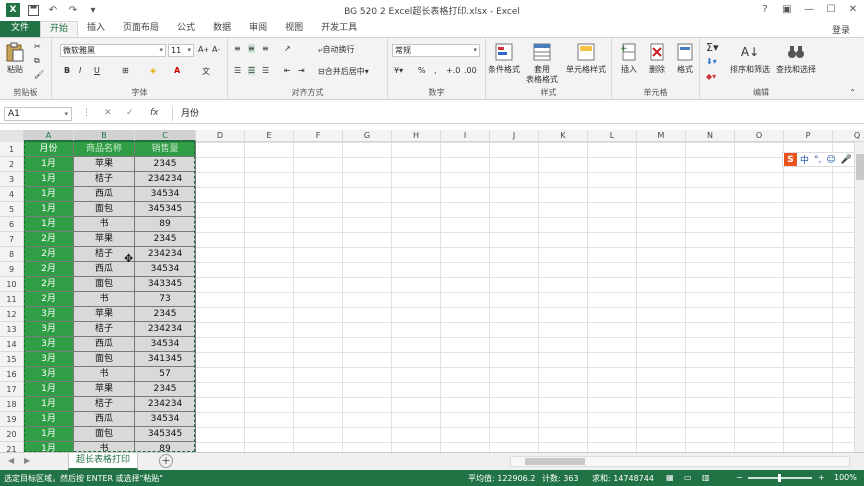 This screenshot has width=864, height=486. I want to click on tab-insert: 插入, so click(96, 29).